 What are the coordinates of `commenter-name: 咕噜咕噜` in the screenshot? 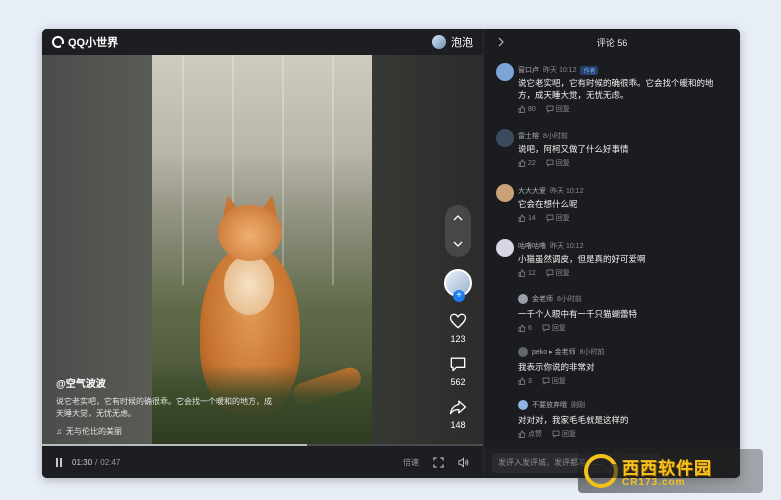 It's located at (532, 246).